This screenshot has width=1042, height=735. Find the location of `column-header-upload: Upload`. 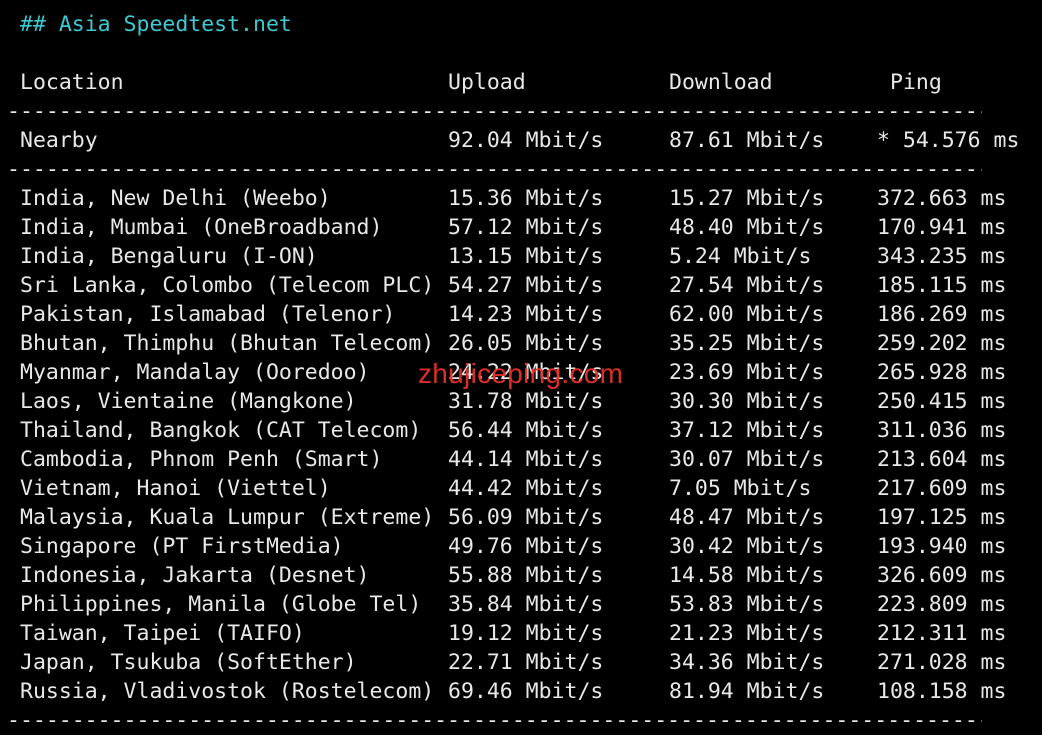

column-header-upload: Upload is located at coordinates (487, 82).